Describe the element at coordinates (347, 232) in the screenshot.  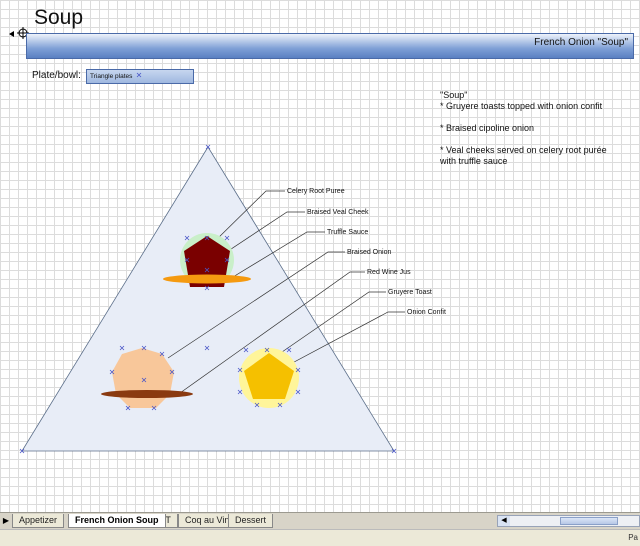
I see `callout-truffle-sauce: Truffle Sauce` at that location.